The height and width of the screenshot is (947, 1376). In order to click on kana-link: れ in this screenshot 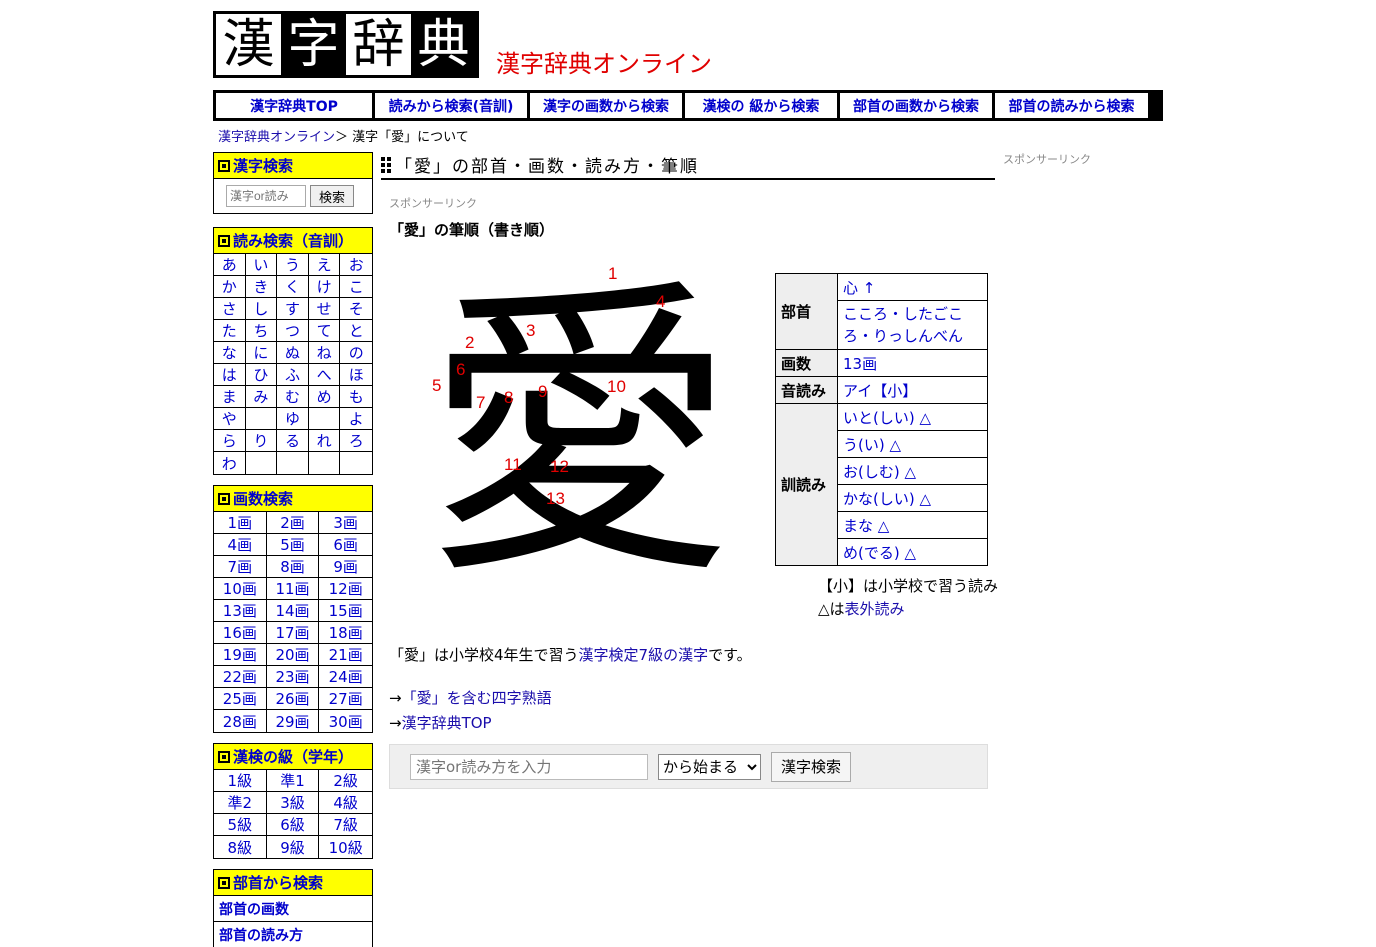, I will do `click(324, 441)`.